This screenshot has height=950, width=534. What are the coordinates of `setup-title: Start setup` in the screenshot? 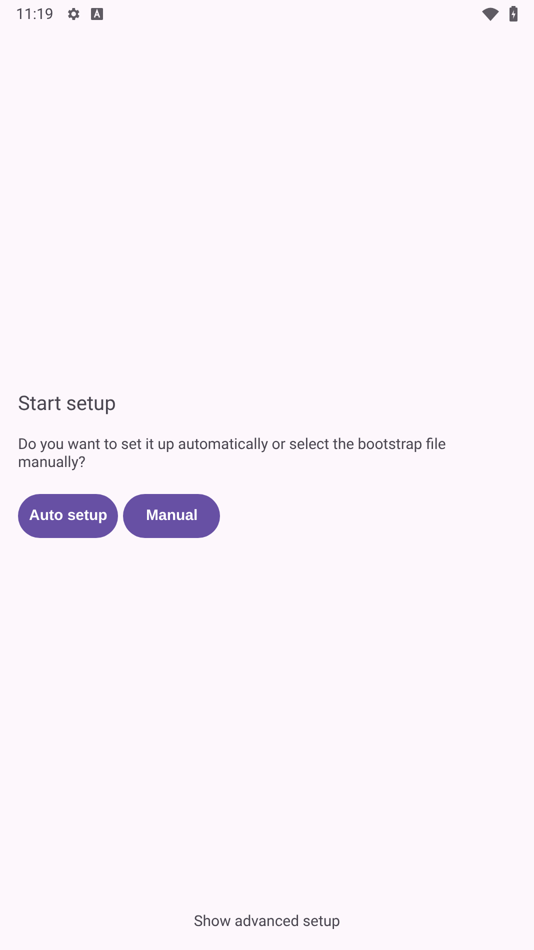 It's located at (67, 402).